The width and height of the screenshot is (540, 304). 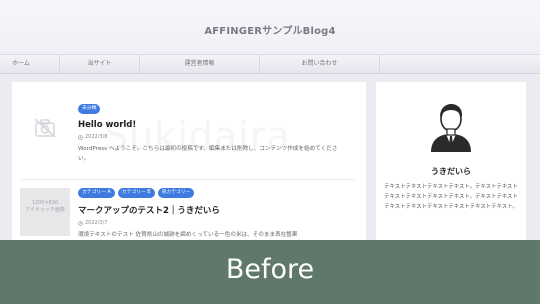 What do you see at coordinates (218, 109) in the screenshot?
I see `post-categories: 未分類` at bounding box center [218, 109].